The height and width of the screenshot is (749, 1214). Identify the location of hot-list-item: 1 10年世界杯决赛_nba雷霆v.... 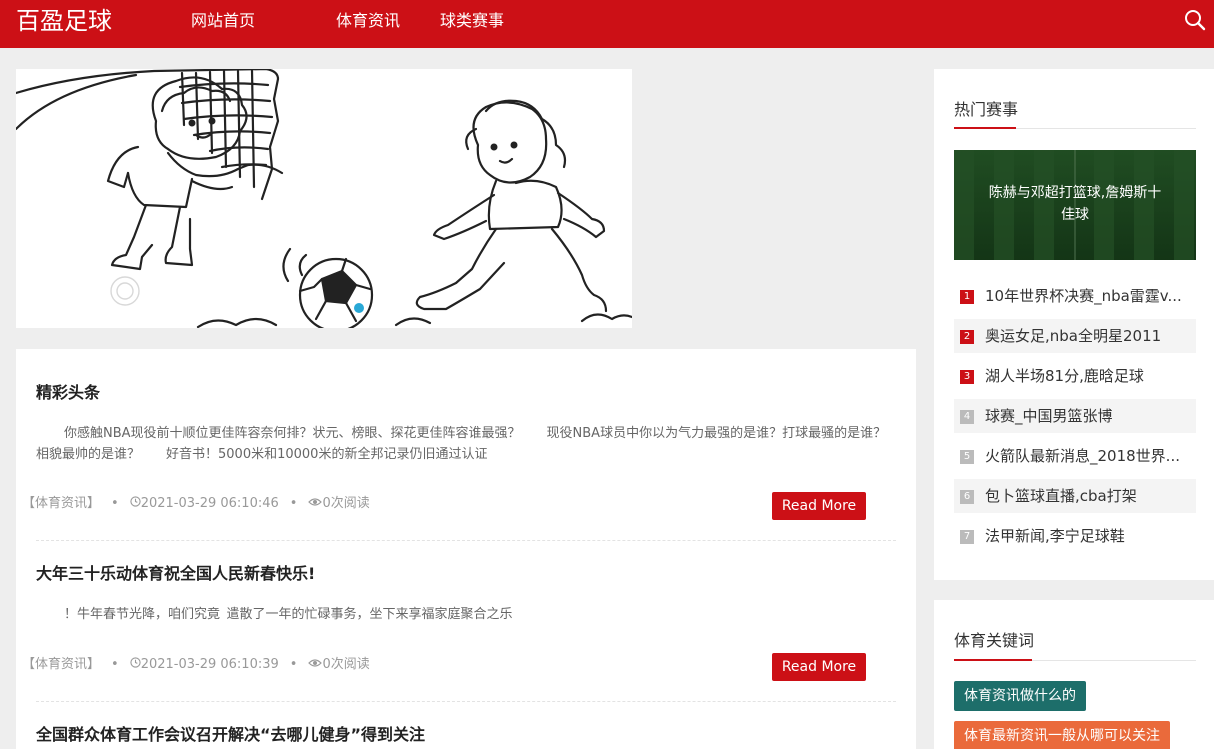
(1075, 296).